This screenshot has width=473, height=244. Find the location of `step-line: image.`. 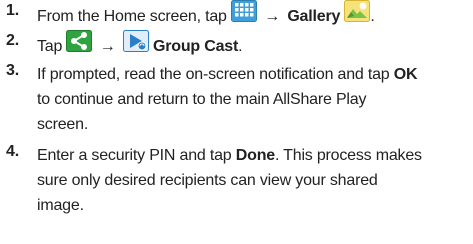

step-line: image. is located at coordinates (60, 205).